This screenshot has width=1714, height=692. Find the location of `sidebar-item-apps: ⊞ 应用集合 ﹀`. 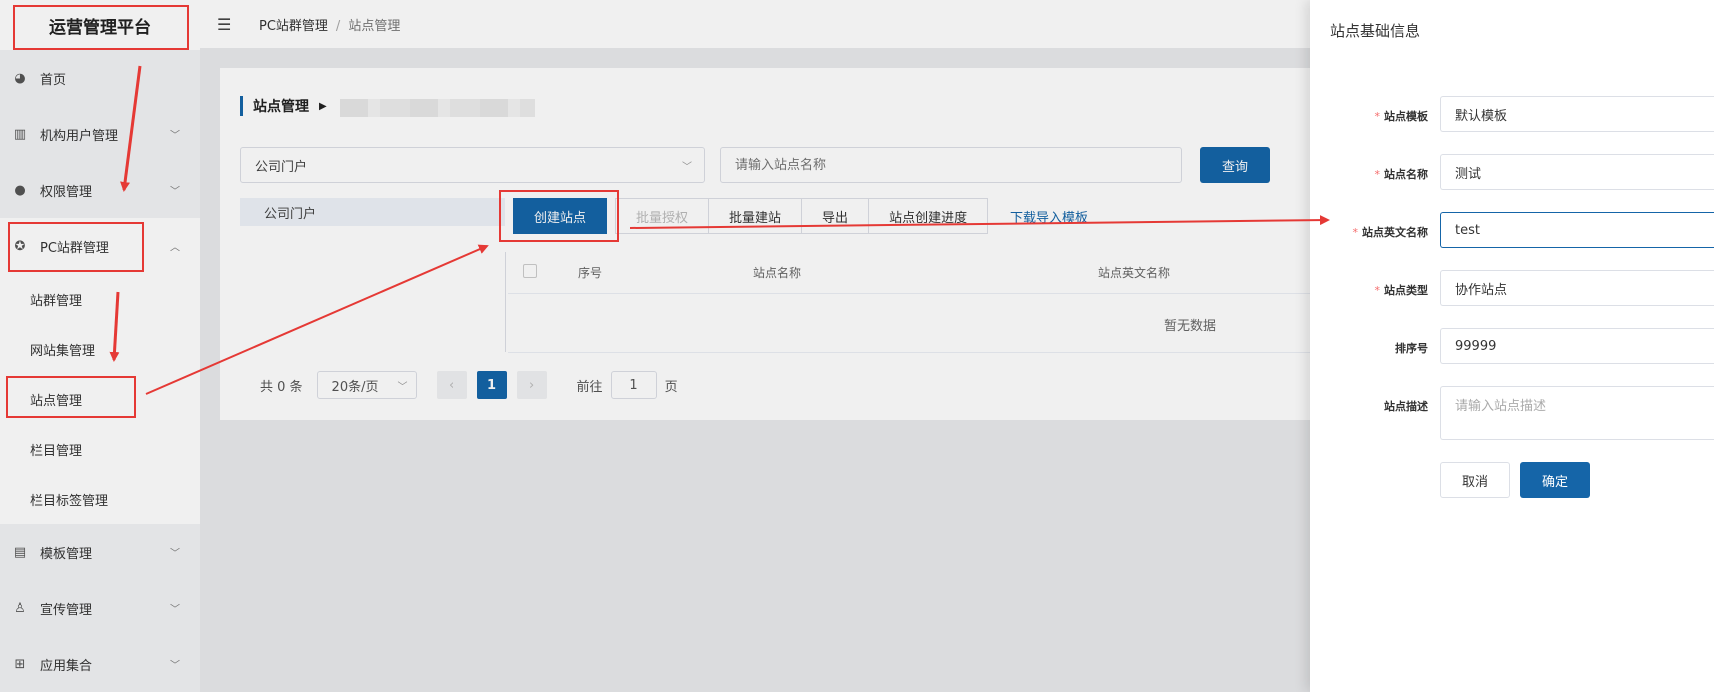

sidebar-item-apps: ⊞ 应用集合 ﹀ is located at coordinates (100, 664).